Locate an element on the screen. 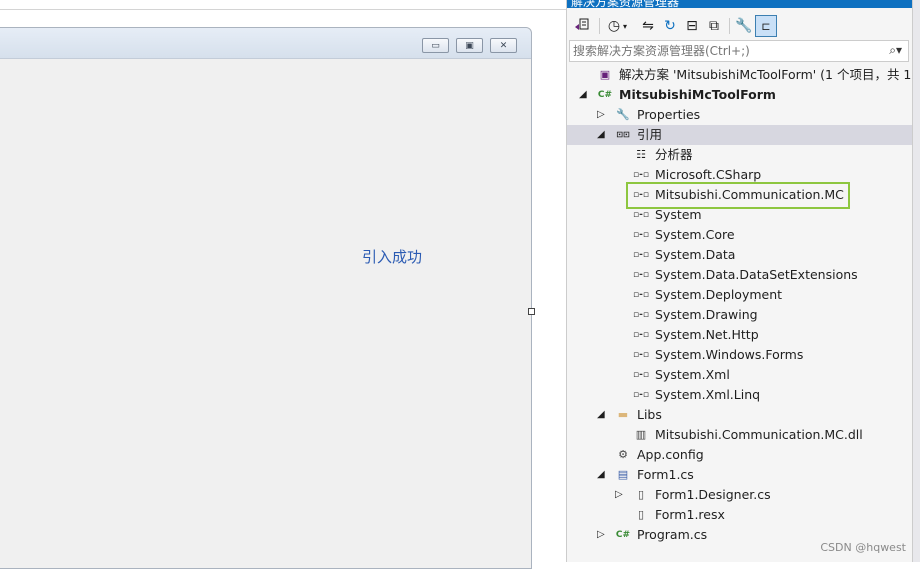 The image size is (920, 569). maximize-icon: ▣ is located at coordinates (469, 45).